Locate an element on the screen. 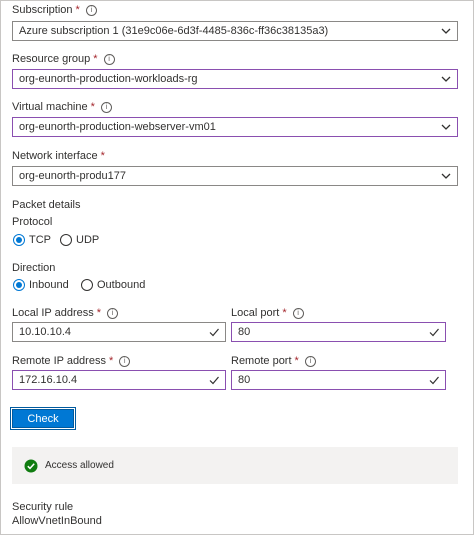  local-port-input: 80 is located at coordinates (338, 332).